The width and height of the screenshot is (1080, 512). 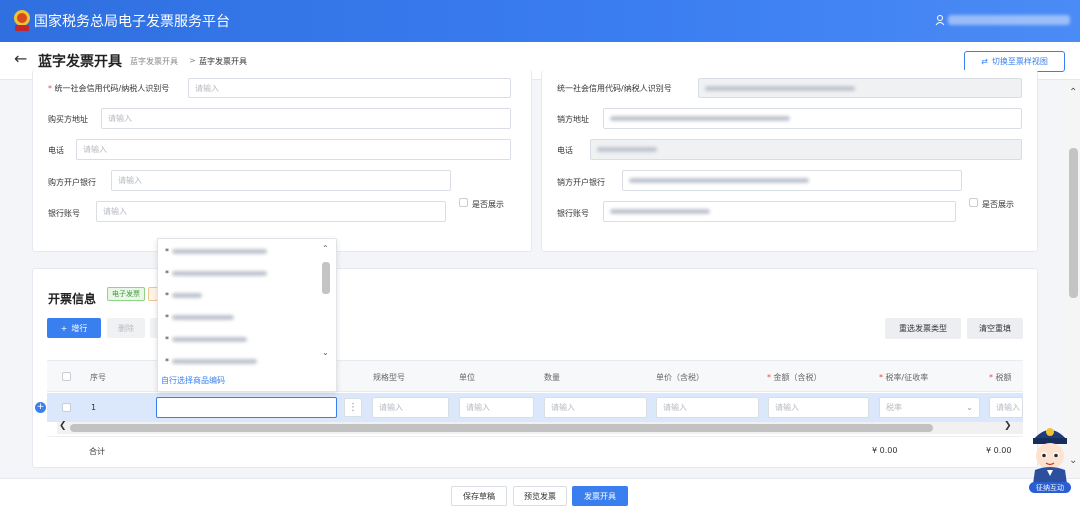 I want to click on seller-bank-input, so click(x=792, y=180).